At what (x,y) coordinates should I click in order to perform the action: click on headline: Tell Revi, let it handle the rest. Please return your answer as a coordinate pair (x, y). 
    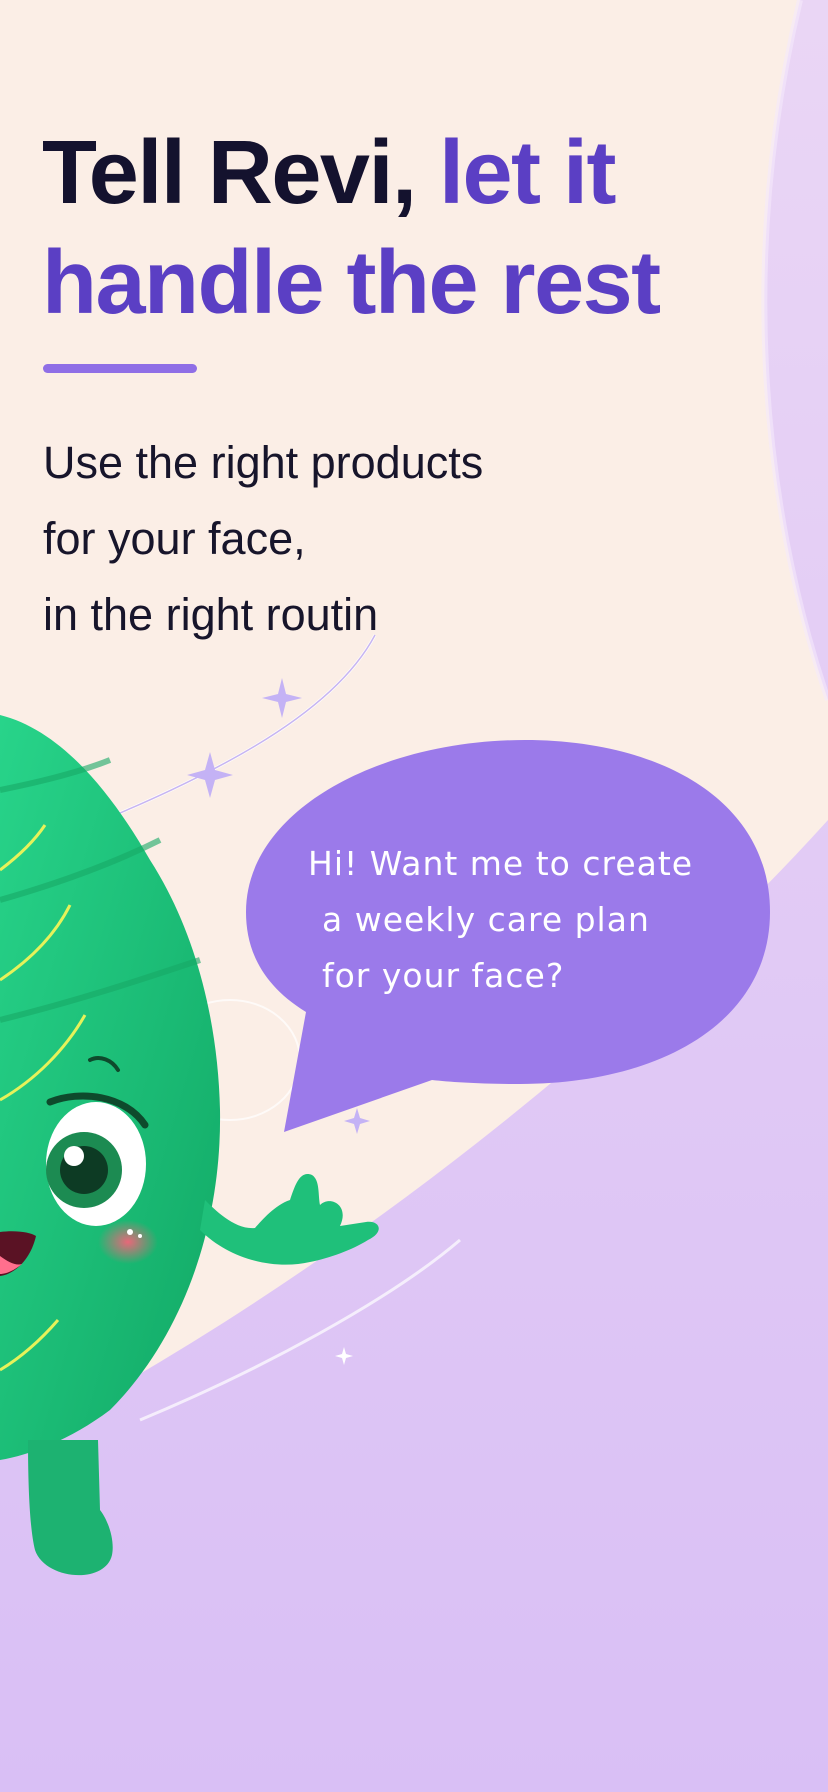
    Looking at the image, I should click on (422, 228).